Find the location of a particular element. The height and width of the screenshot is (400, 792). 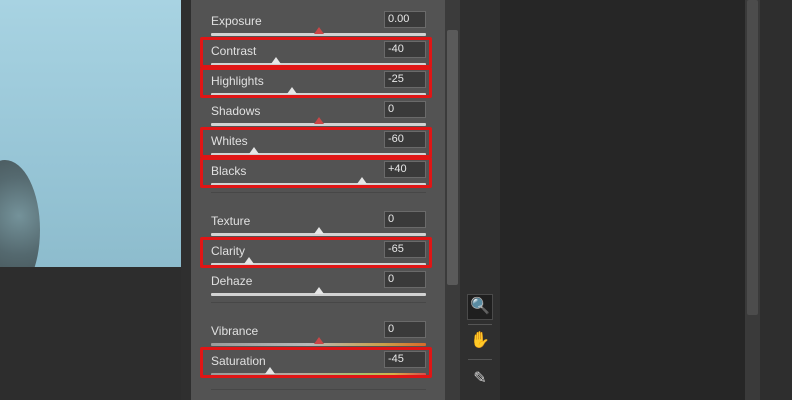

right-edge is located at coordinates (776, 200).